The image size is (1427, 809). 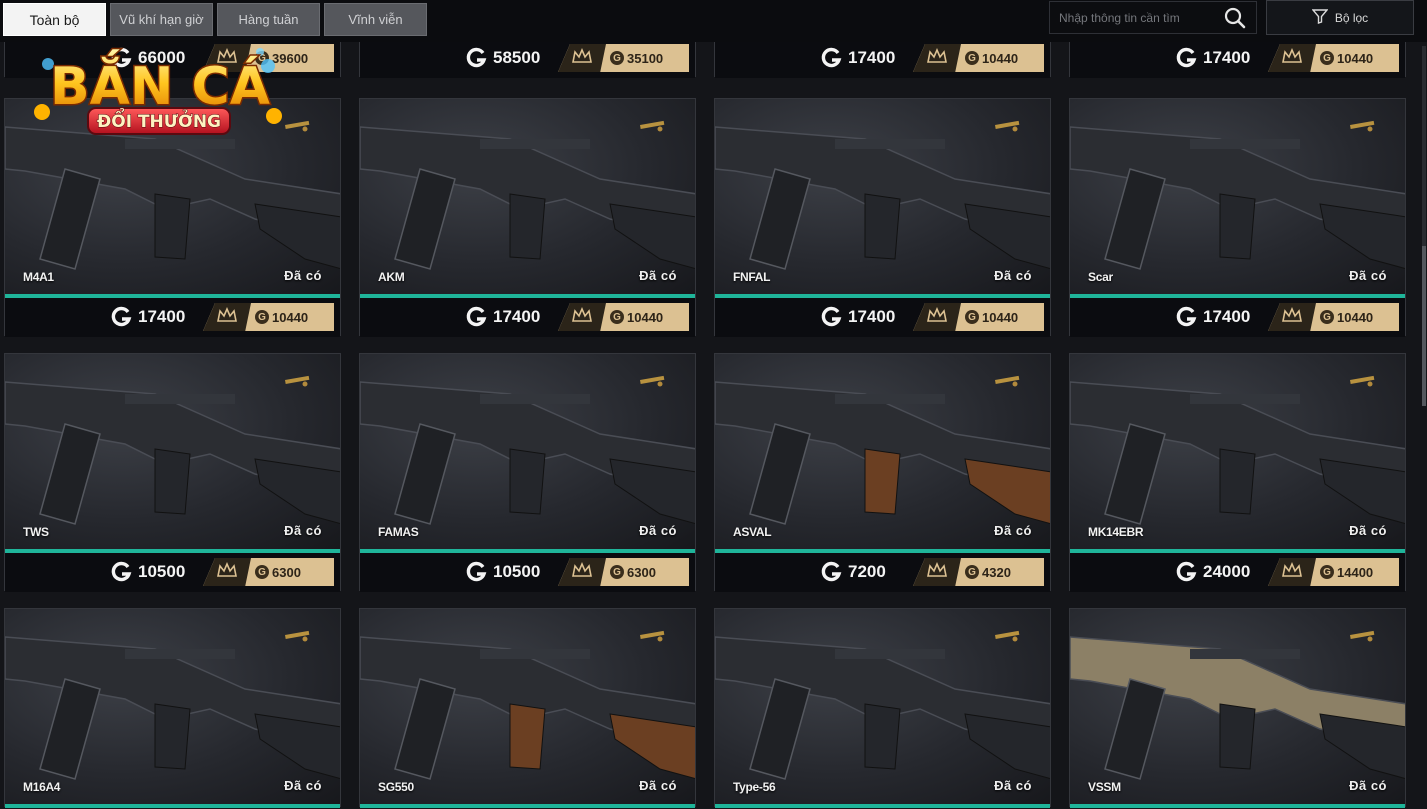 I want to click on gold-price: 58500, so click(x=502, y=58).